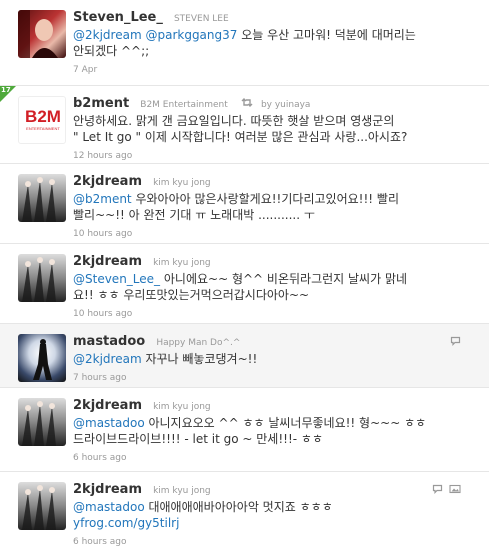  Describe the element at coordinates (286, 105) in the screenshot. I see `retweeted-by: by yuinaya` at that location.